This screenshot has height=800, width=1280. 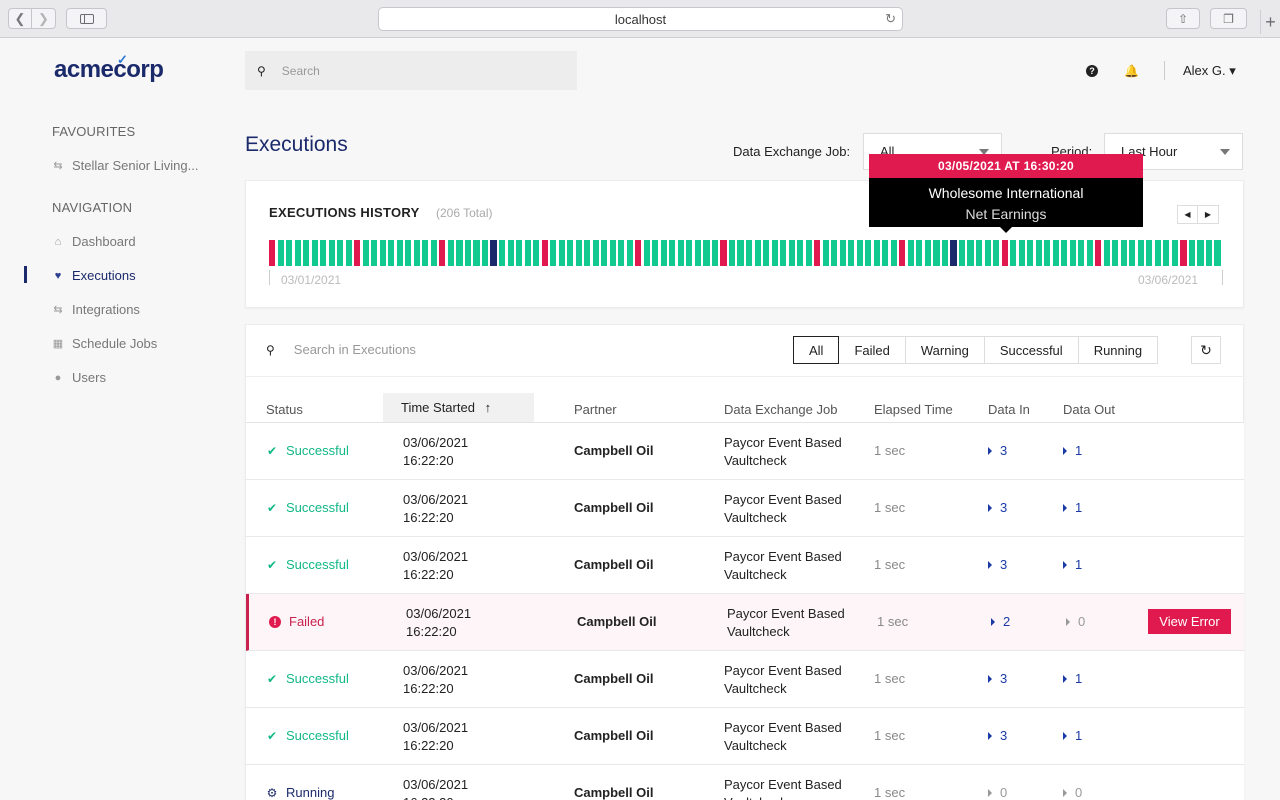 I want to click on column-header-elapsed: Elapsed Time, so click(x=913, y=409).